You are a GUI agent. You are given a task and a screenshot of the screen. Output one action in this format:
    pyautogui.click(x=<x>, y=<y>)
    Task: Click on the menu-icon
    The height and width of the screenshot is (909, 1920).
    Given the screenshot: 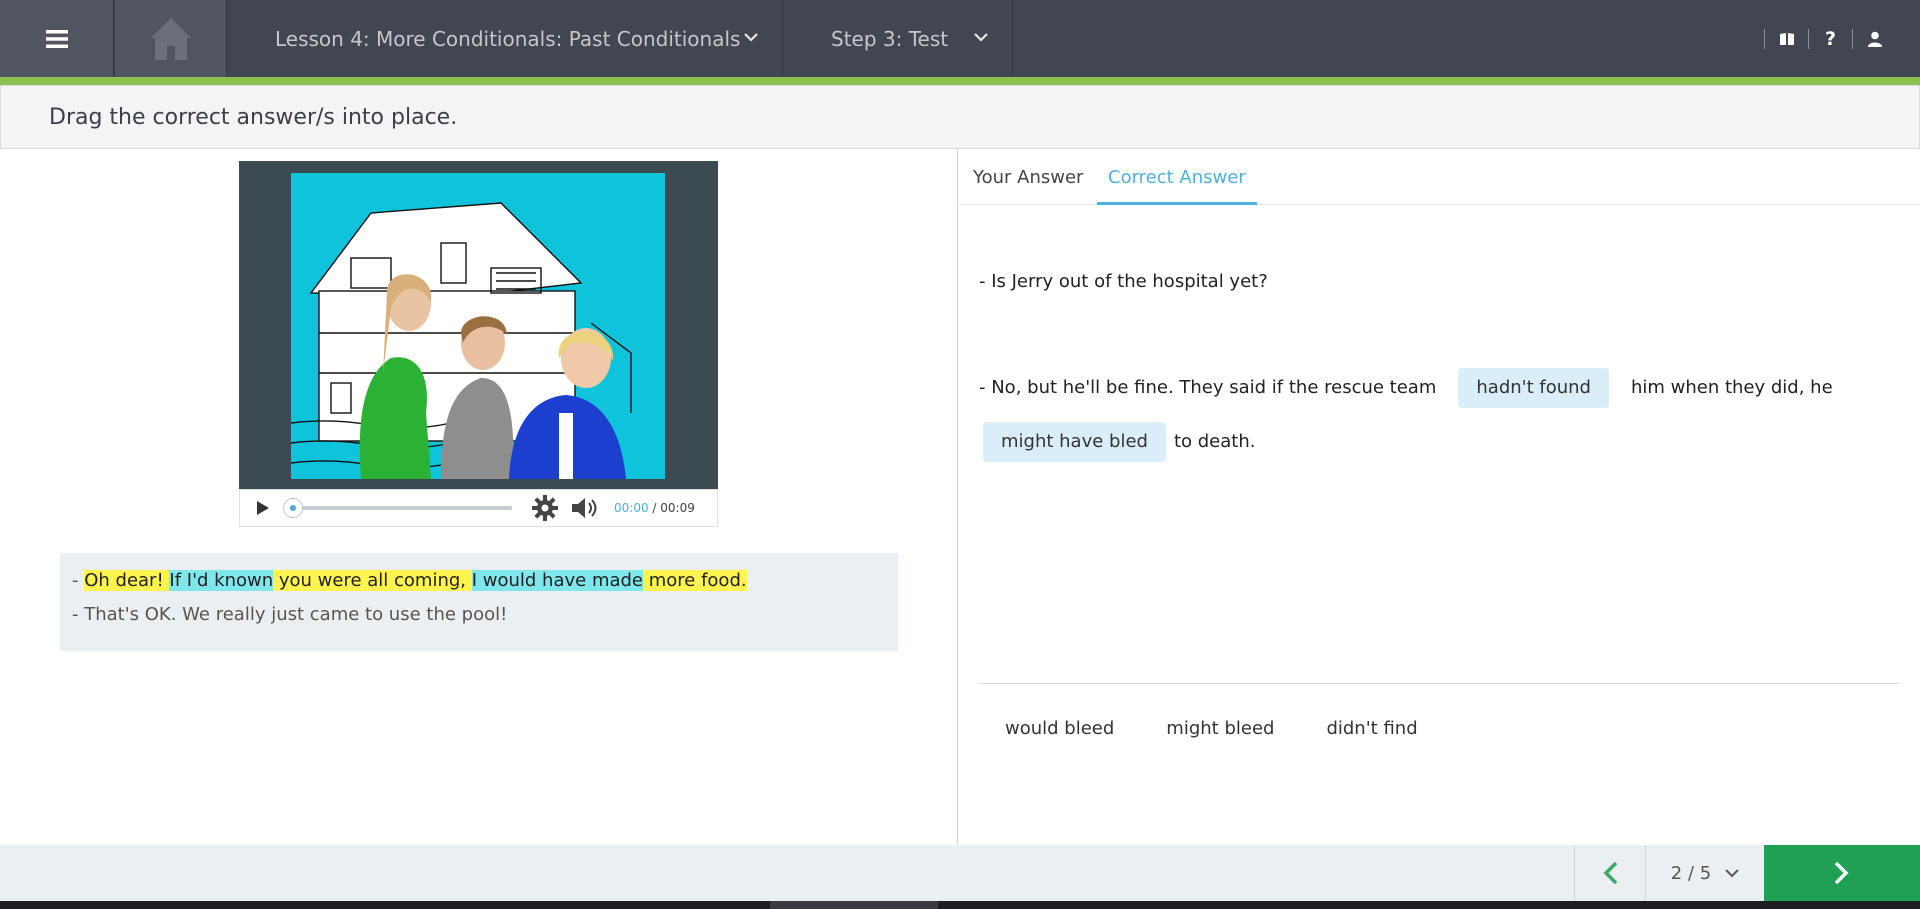 What is the action you would take?
    pyautogui.click(x=56, y=38)
    